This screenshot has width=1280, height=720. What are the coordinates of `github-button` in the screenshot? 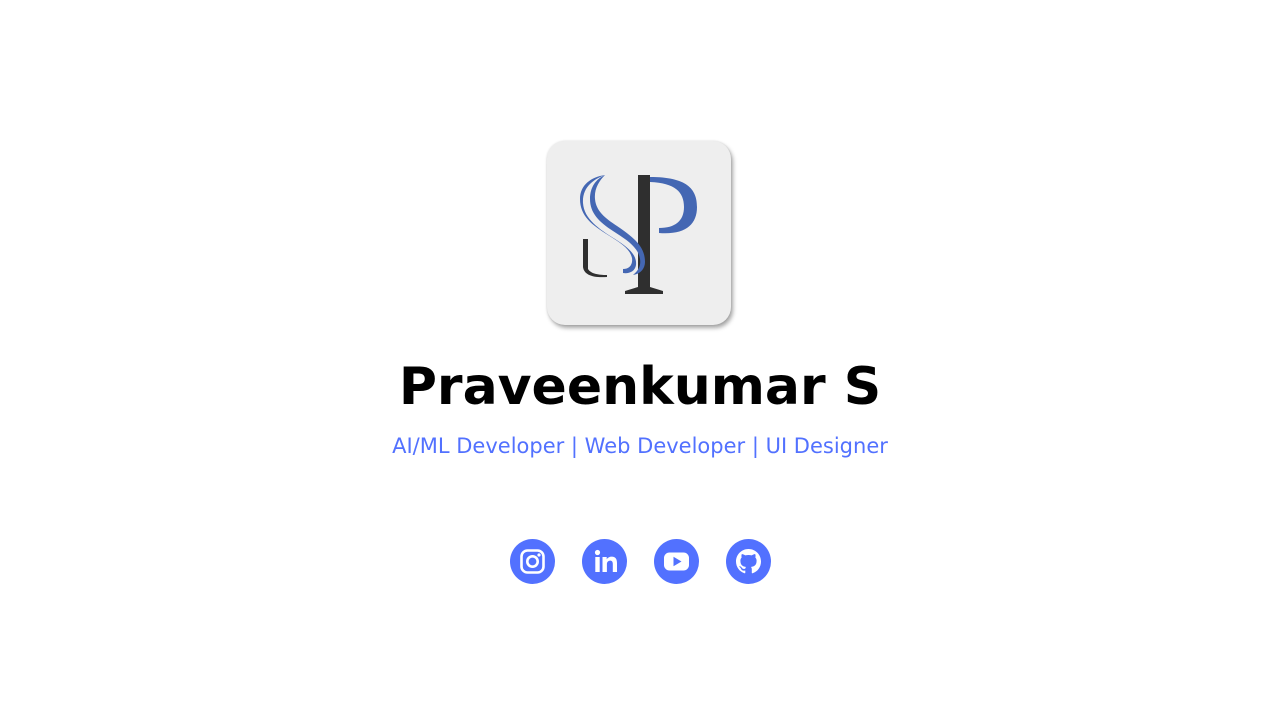 It's located at (748, 561).